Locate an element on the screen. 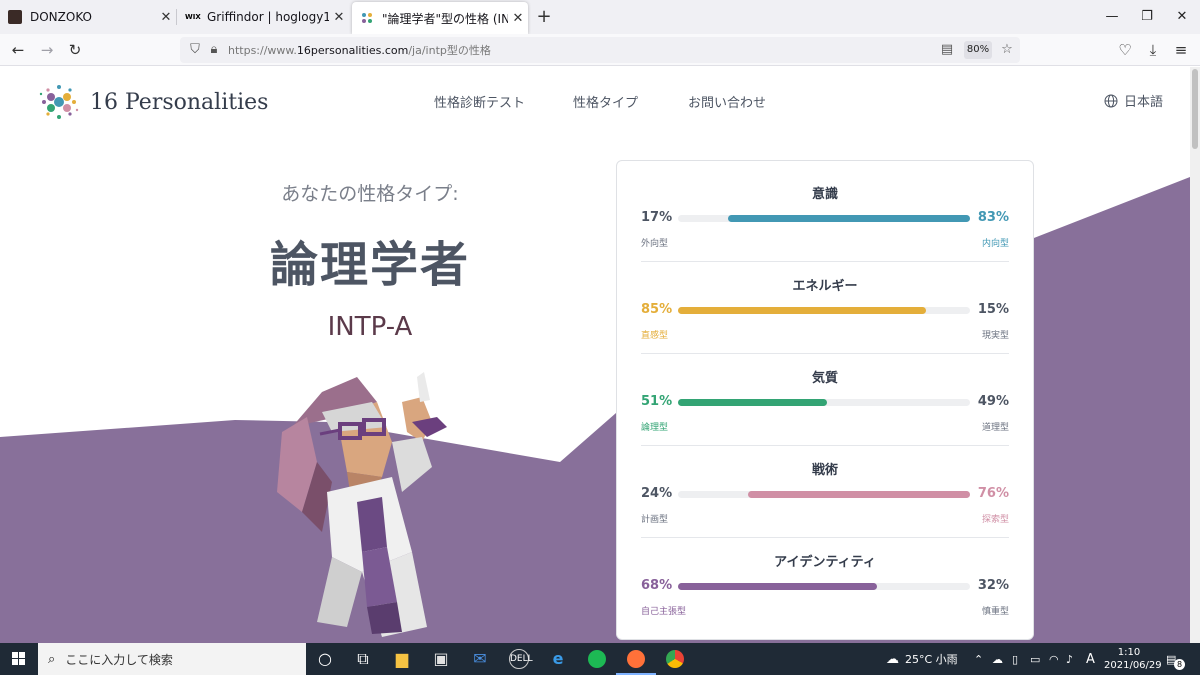  trait-left-percent: 85% is located at coordinates (657, 309).